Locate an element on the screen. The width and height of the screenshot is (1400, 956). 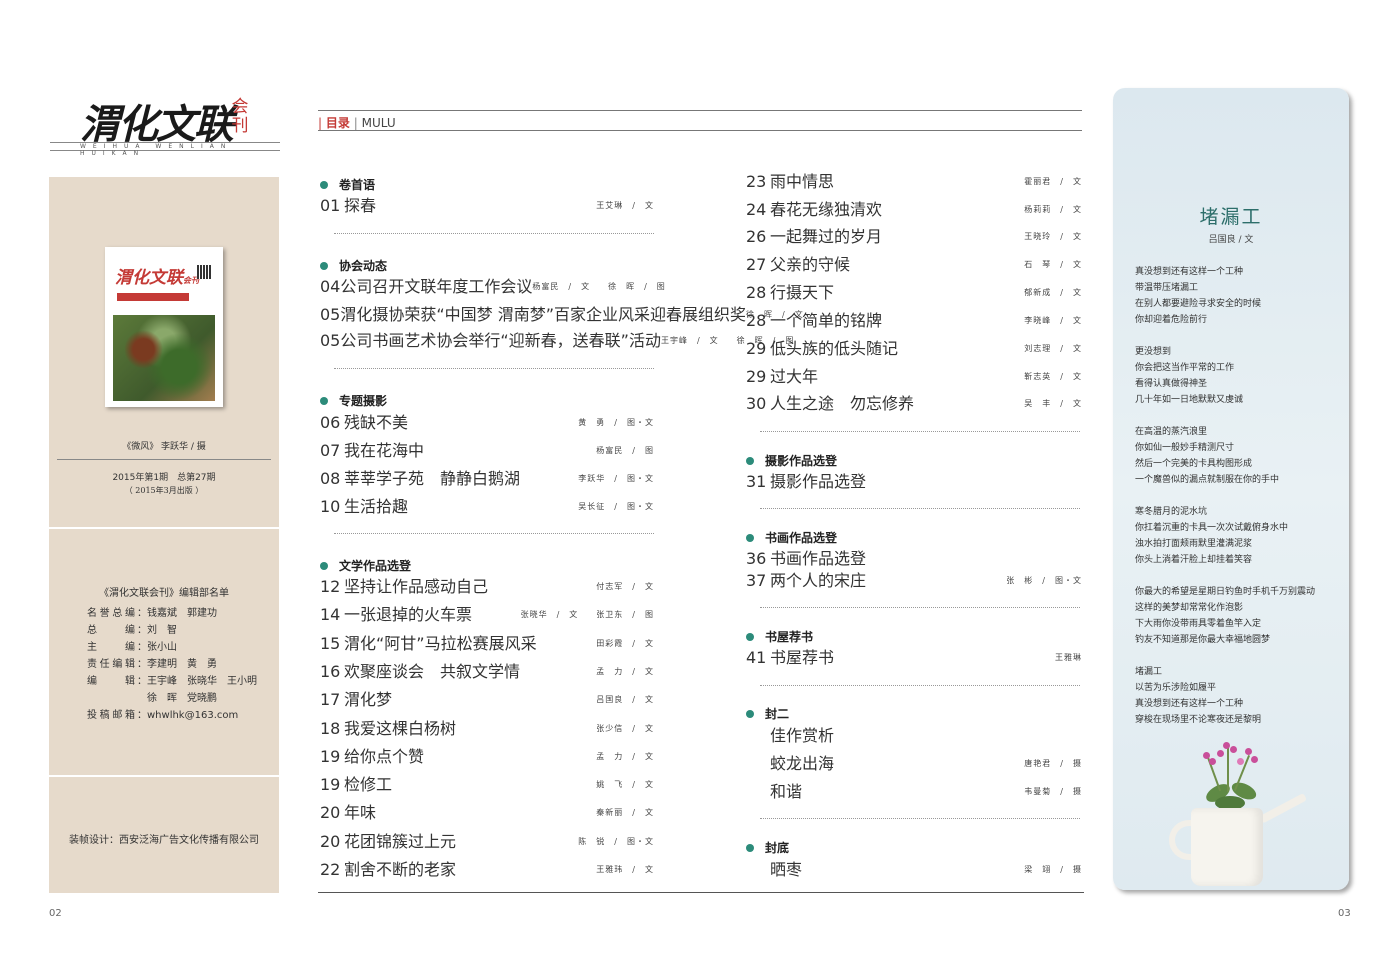
poem-line: 寒冬腊月的泥水坑 is located at coordinates (1171, 512).